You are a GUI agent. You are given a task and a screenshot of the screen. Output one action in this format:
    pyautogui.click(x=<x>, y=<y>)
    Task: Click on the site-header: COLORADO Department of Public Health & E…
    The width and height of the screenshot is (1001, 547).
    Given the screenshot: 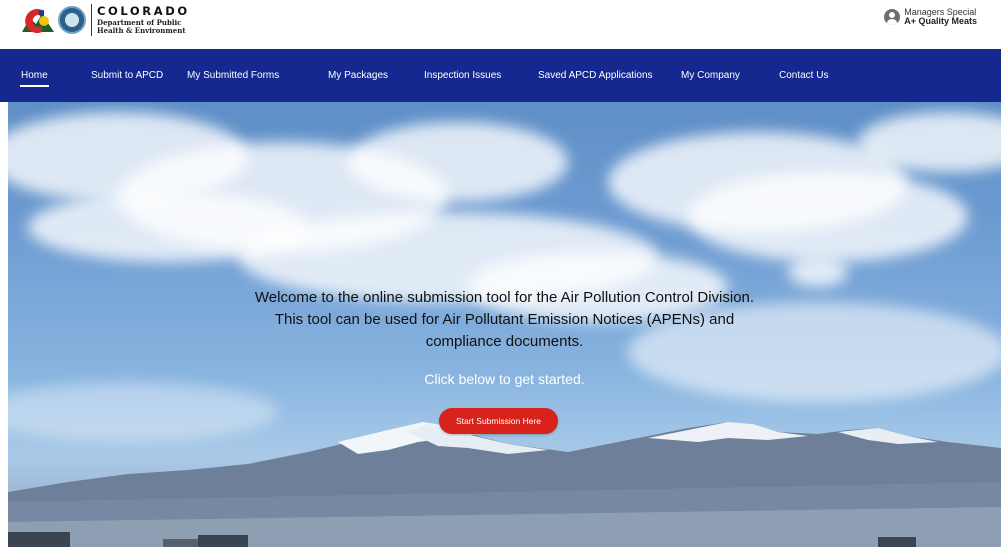 What is the action you would take?
    pyautogui.click(x=500, y=24)
    